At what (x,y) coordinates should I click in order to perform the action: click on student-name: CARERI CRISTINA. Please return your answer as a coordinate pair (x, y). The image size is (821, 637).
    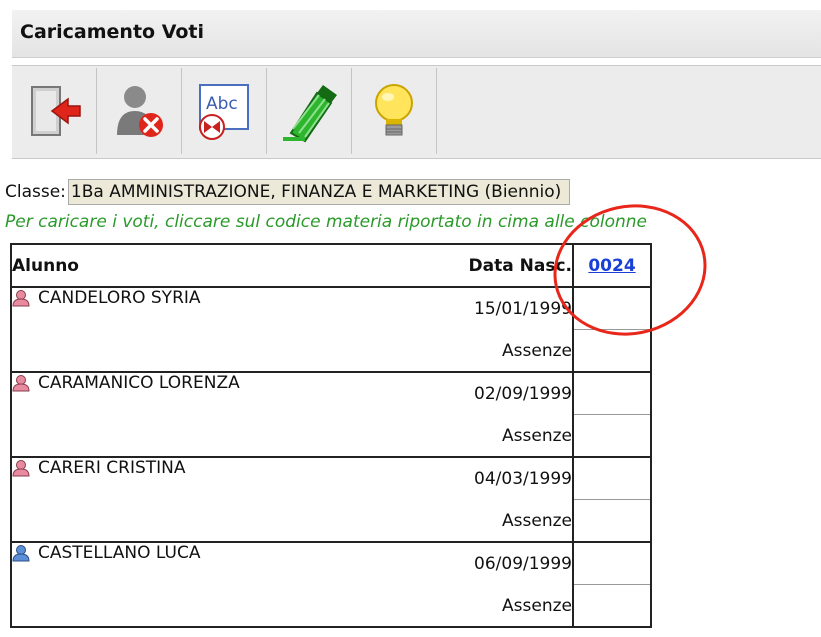
    Looking at the image, I should click on (112, 468).